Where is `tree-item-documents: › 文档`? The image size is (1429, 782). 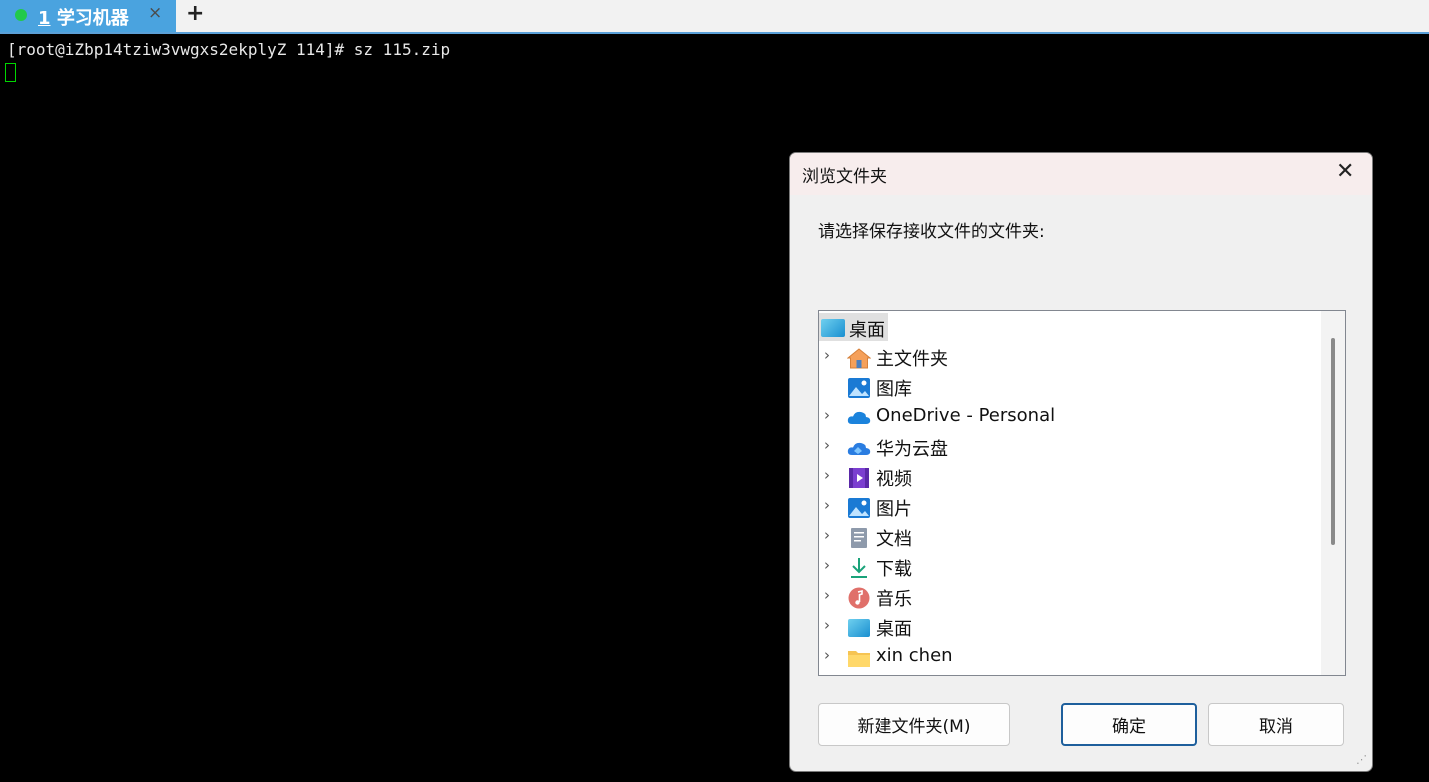
tree-item-documents: › 文档 is located at coordinates (1069, 537).